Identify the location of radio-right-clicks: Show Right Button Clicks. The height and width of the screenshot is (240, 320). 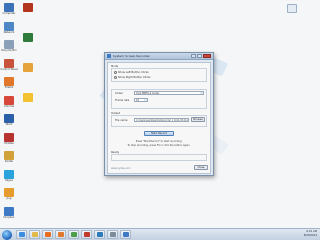
(132, 77).